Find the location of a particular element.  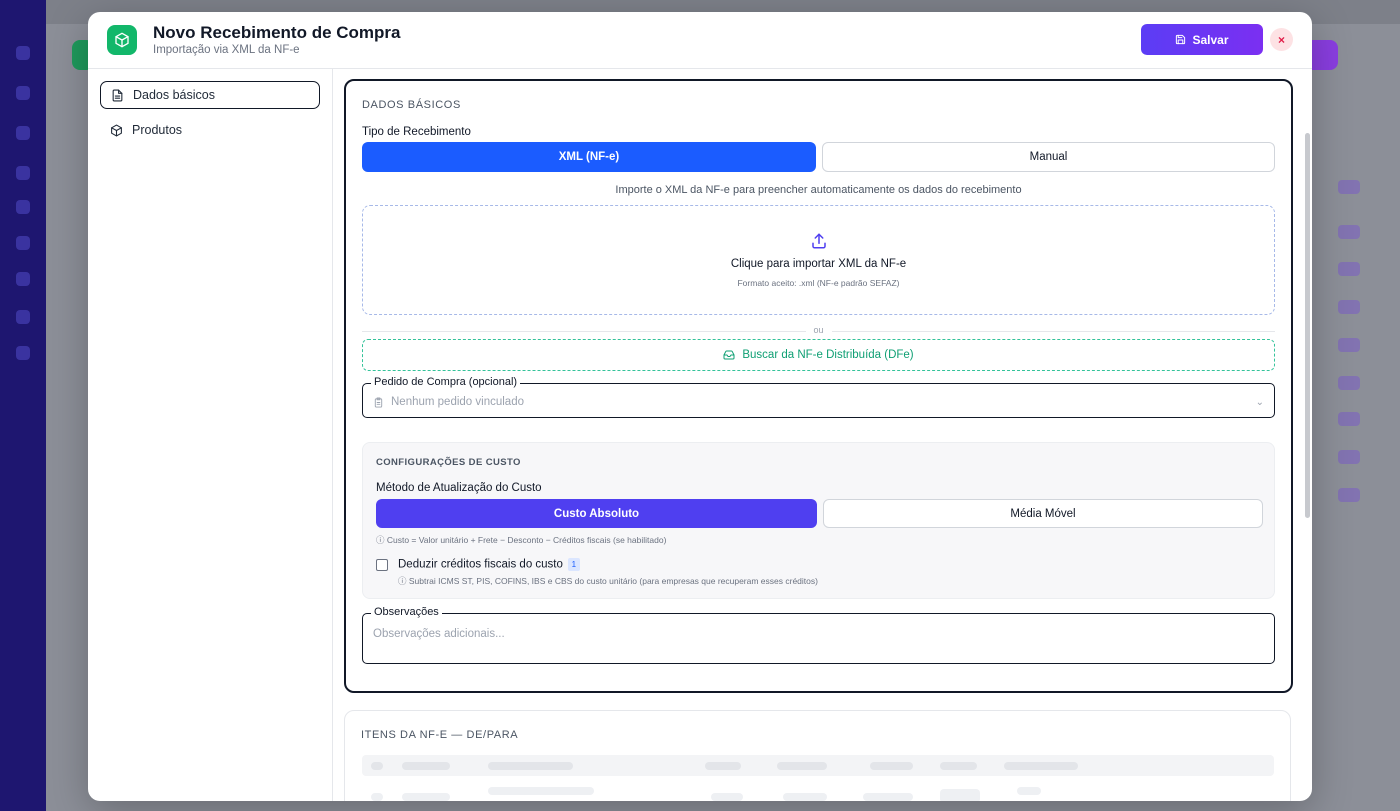

metodo-custo-label: Método de Atualização do Custo is located at coordinates (459, 488).